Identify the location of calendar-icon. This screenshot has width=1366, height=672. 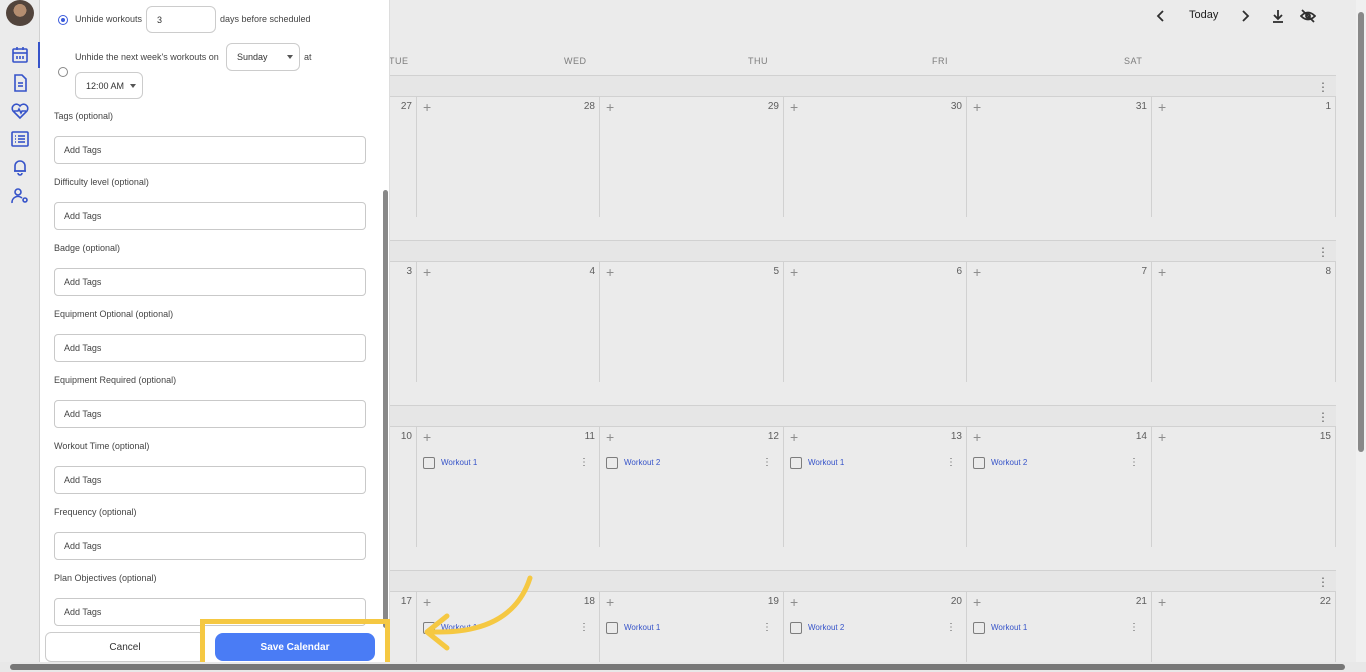
(20, 55).